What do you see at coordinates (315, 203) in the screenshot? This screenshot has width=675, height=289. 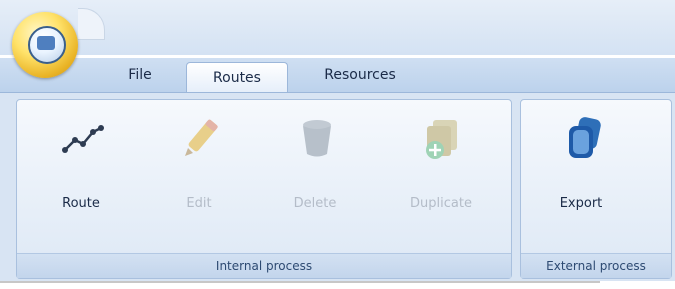 I see `delete-button-label: Delete` at bounding box center [315, 203].